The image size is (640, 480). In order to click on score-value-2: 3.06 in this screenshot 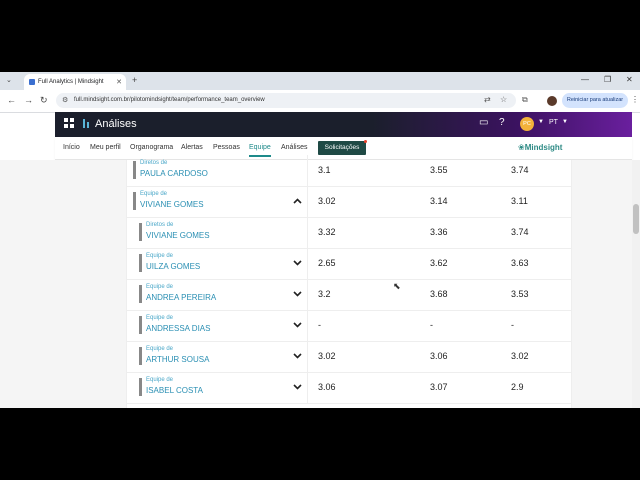, I will do `click(439, 356)`.